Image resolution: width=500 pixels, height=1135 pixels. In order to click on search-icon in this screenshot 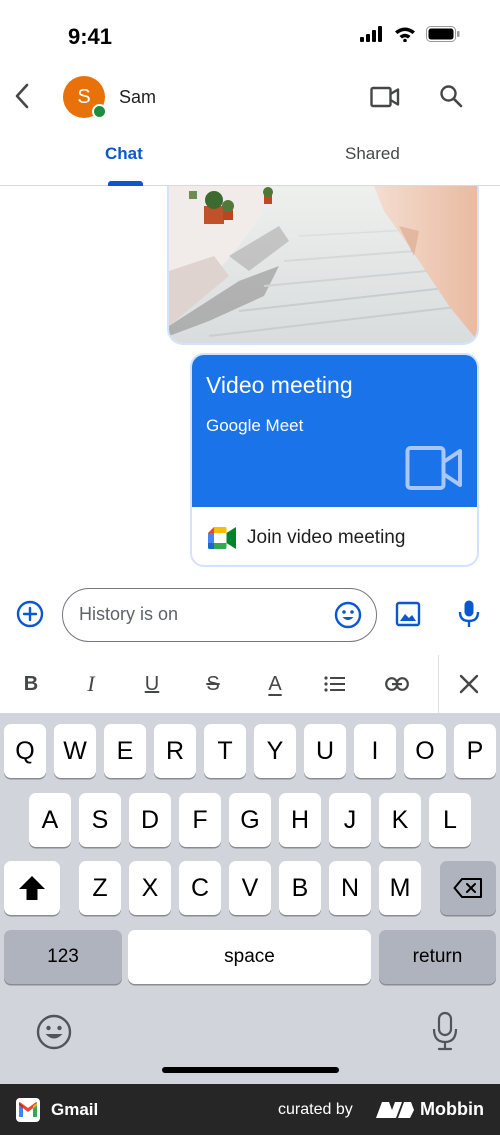, I will do `click(451, 96)`.